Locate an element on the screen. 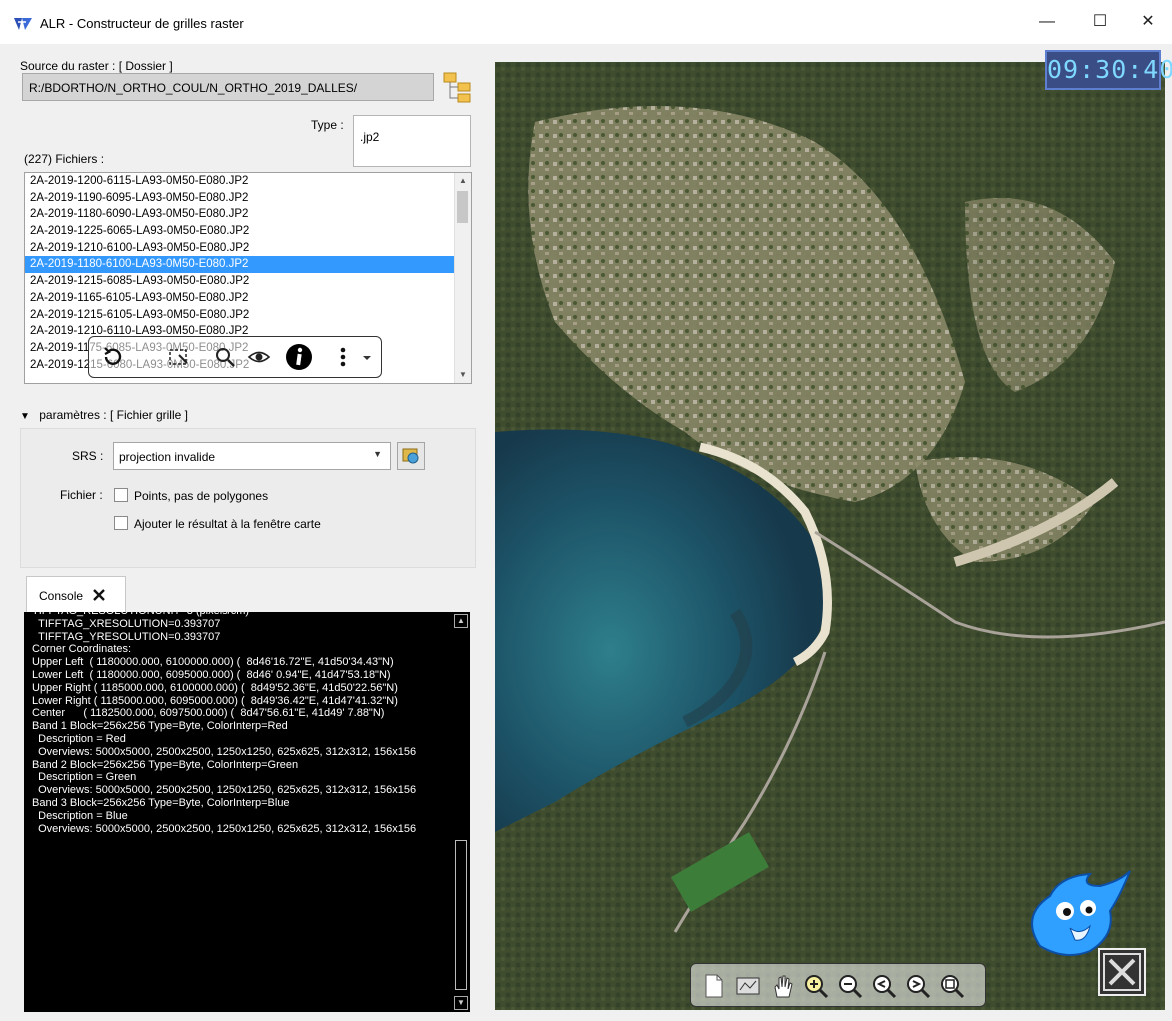  file-list-item: 2A-2019-1215-6085-LA93-0M50-E080.JP2 is located at coordinates (248, 281).